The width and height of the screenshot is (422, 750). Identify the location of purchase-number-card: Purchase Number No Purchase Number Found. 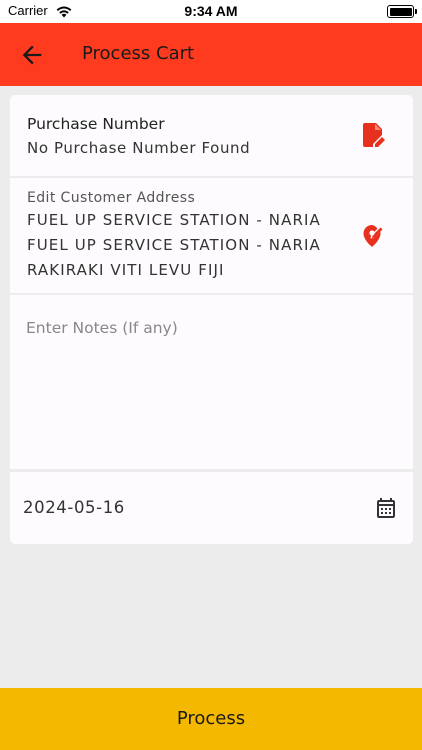
(211, 135).